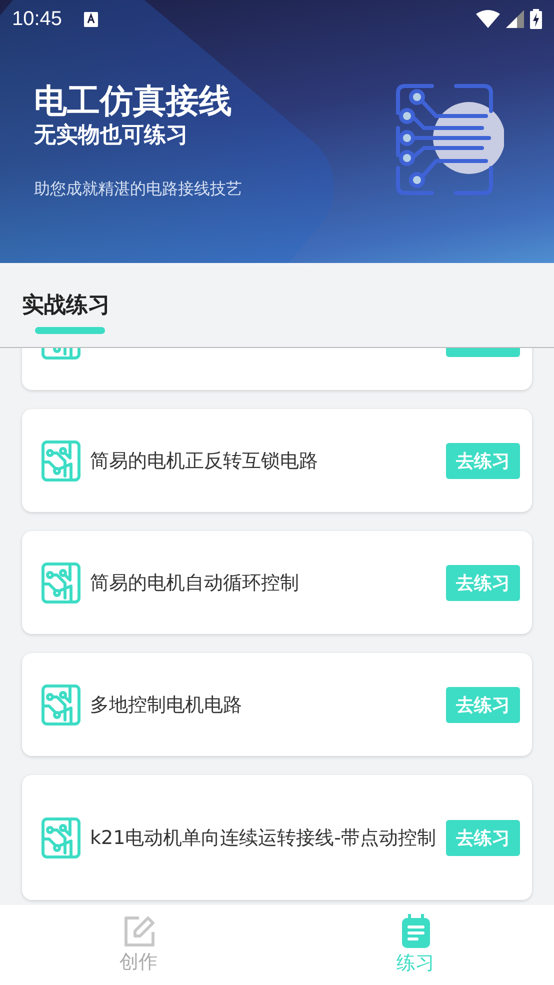 The width and height of the screenshot is (554, 985). Describe the element at coordinates (138, 931) in the screenshot. I see `edit-icon` at that location.